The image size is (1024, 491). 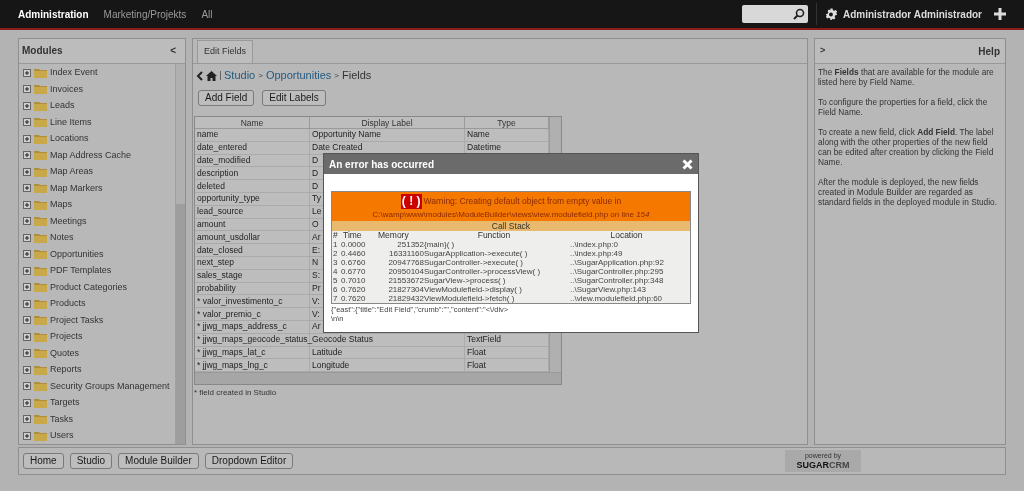 What do you see at coordinates (511, 226) in the screenshot?
I see `stack-heading: Call Stack` at bounding box center [511, 226].